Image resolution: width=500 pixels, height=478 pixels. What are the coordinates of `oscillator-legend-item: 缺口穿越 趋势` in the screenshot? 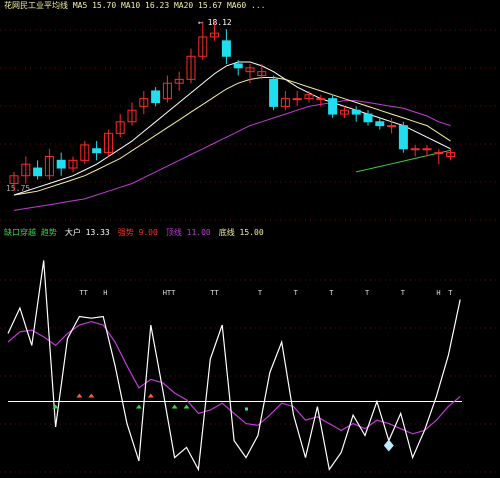 It's located at (30, 232).